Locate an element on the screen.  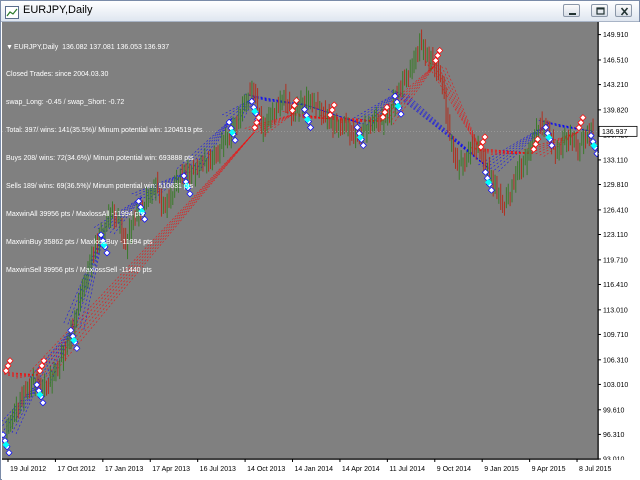
time-tick-label: 9 Oct 2014 is located at coordinates (454, 469).